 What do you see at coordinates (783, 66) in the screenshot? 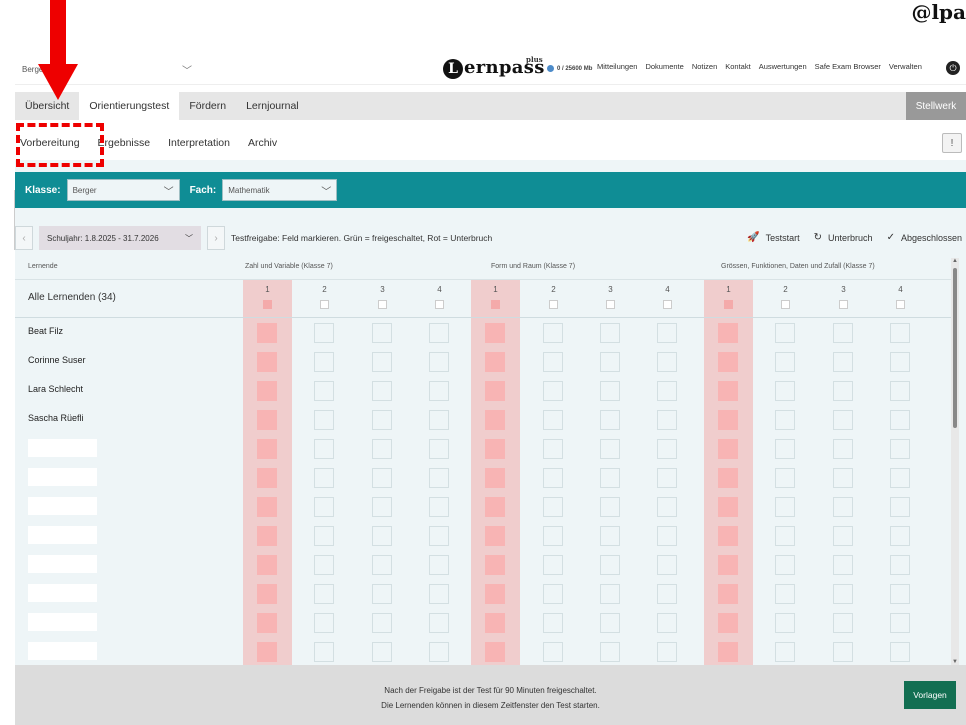
I see `nav-auswertungen: Auswertungen` at bounding box center [783, 66].